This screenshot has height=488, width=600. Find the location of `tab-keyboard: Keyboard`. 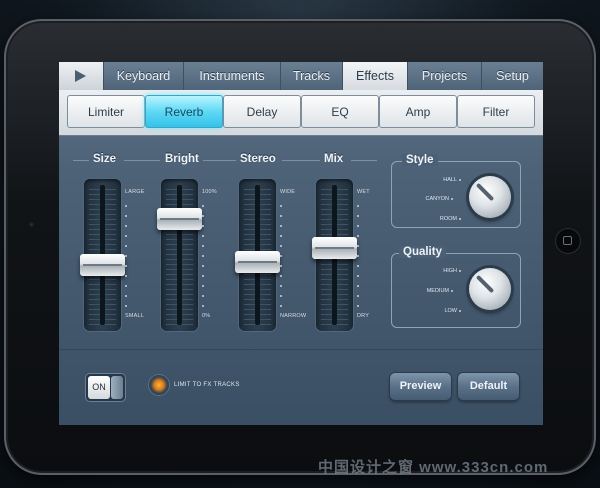

tab-keyboard: Keyboard is located at coordinates (143, 76).